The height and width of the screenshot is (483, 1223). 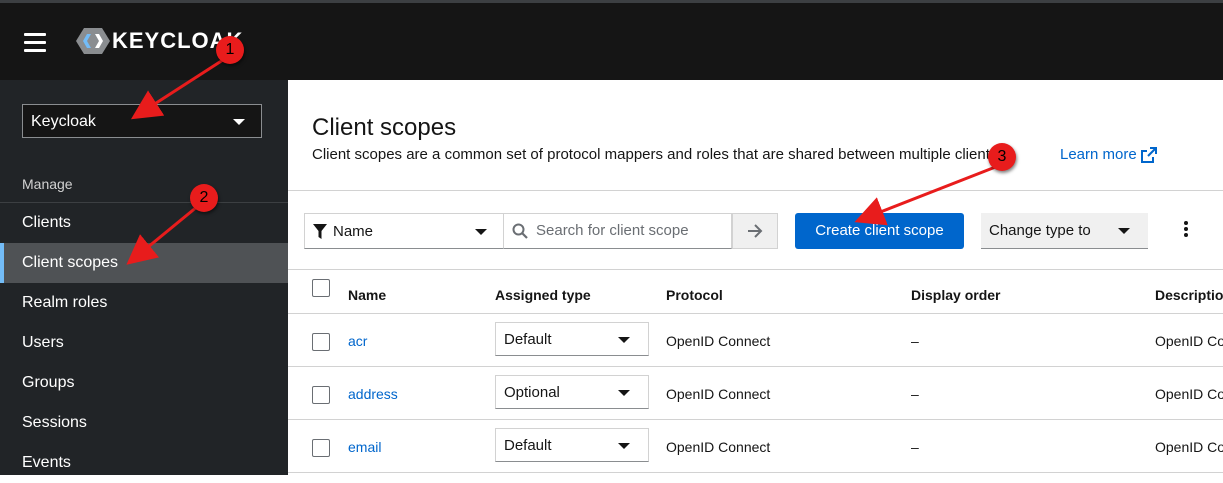 What do you see at coordinates (879, 231) in the screenshot?
I see `create-client-scope-button: Create client scope` at bounding box center [879, 231].